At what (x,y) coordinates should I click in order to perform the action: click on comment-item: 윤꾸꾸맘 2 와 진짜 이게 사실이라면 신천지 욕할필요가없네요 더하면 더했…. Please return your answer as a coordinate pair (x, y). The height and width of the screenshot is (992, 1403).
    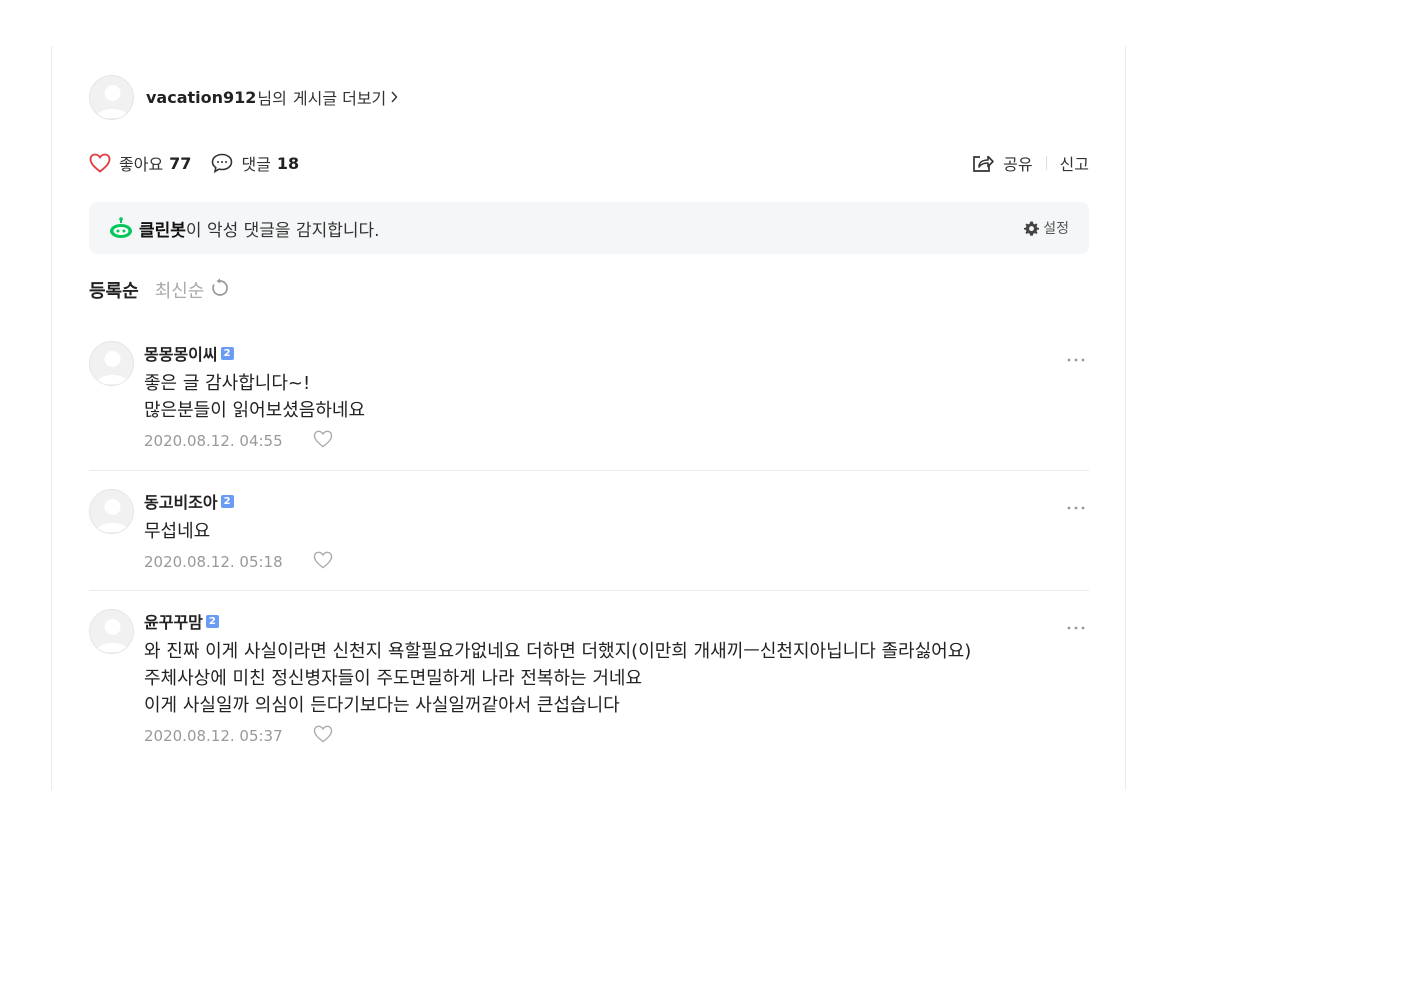
    Looking at the image, I should click on (589, 696).